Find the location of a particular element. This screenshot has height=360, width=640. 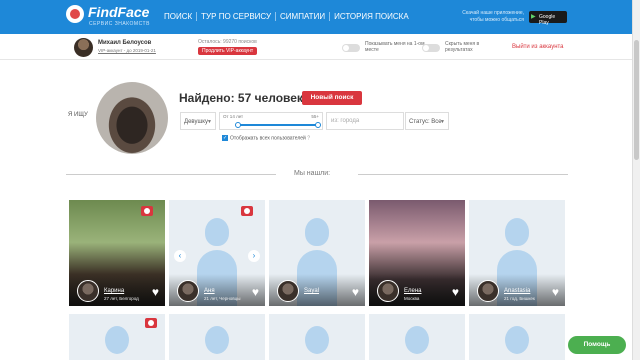

searches-remaining: Осталось: 99270 поисков is located at coordinates (227, 42).